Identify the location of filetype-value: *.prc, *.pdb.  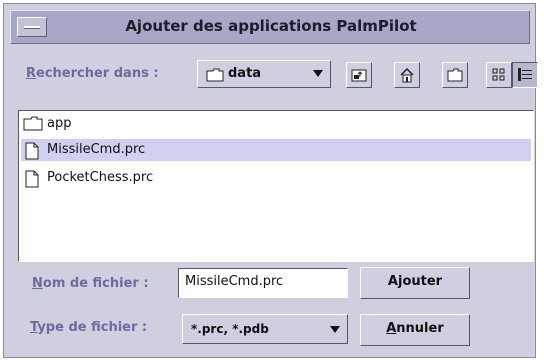
(230, 329).